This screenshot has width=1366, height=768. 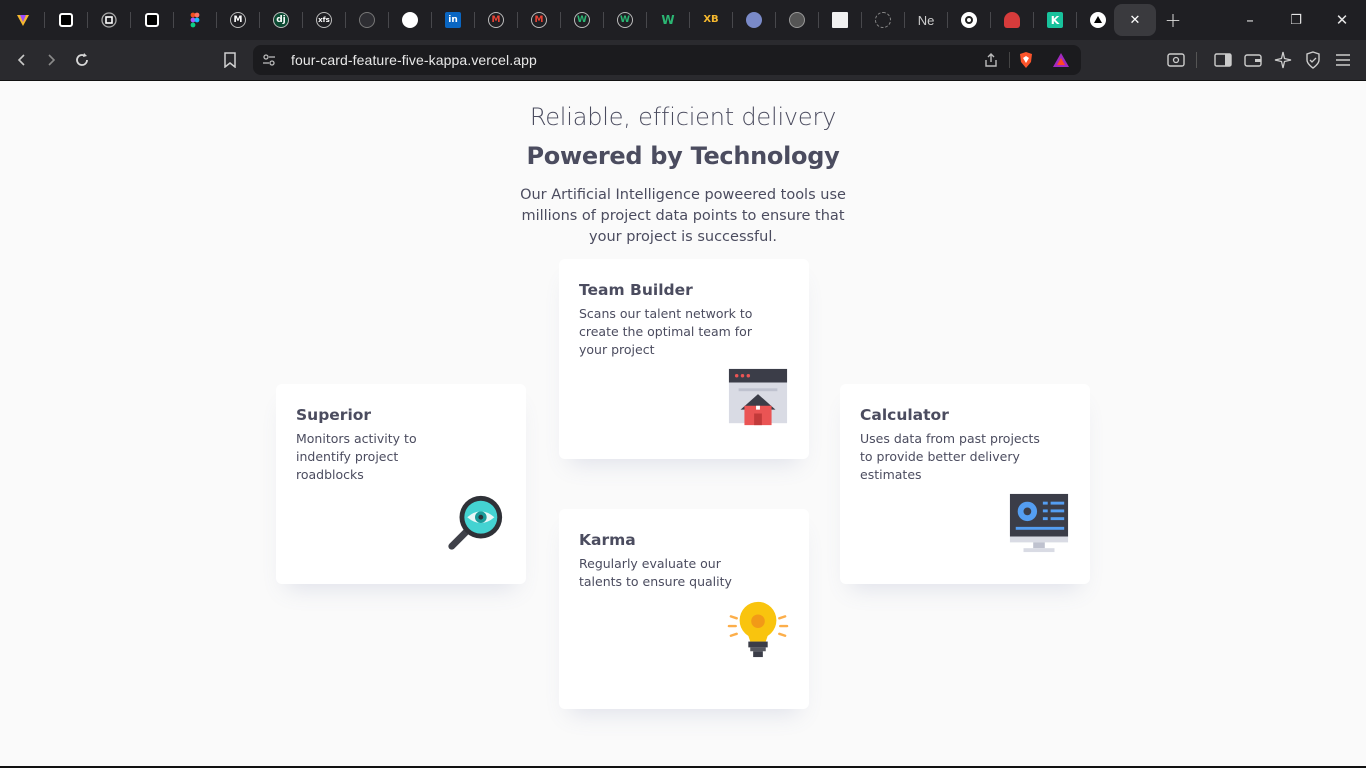 I want to click on circle-icon, so click(x=367, y=20).